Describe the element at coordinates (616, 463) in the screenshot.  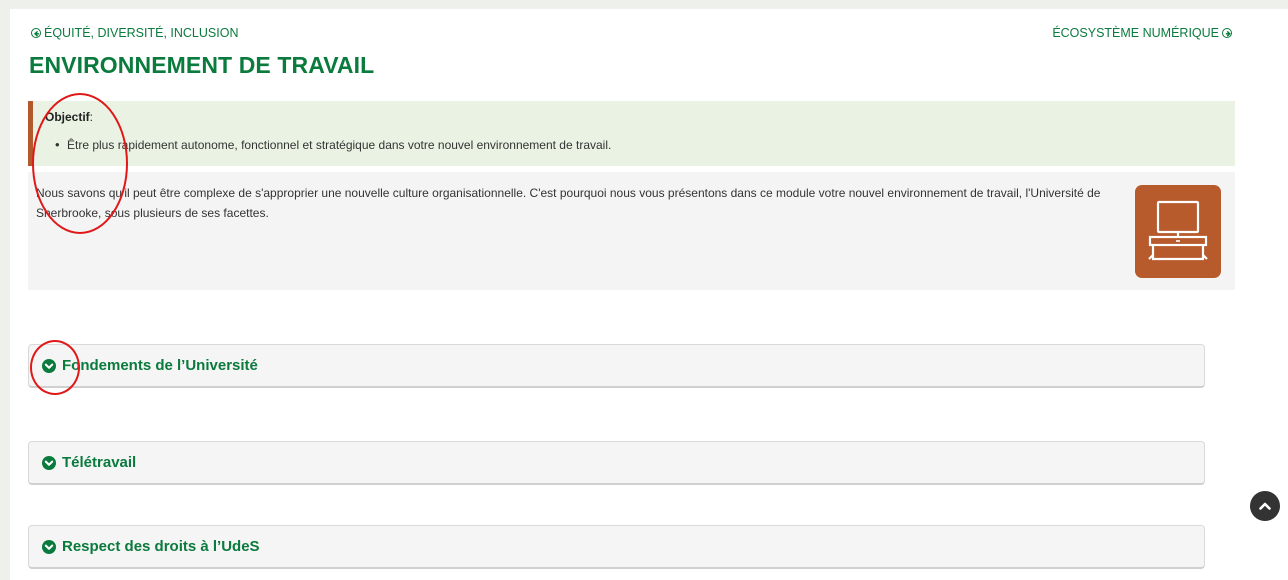
I see `accordion-teletravail: Télétravail` at that location.